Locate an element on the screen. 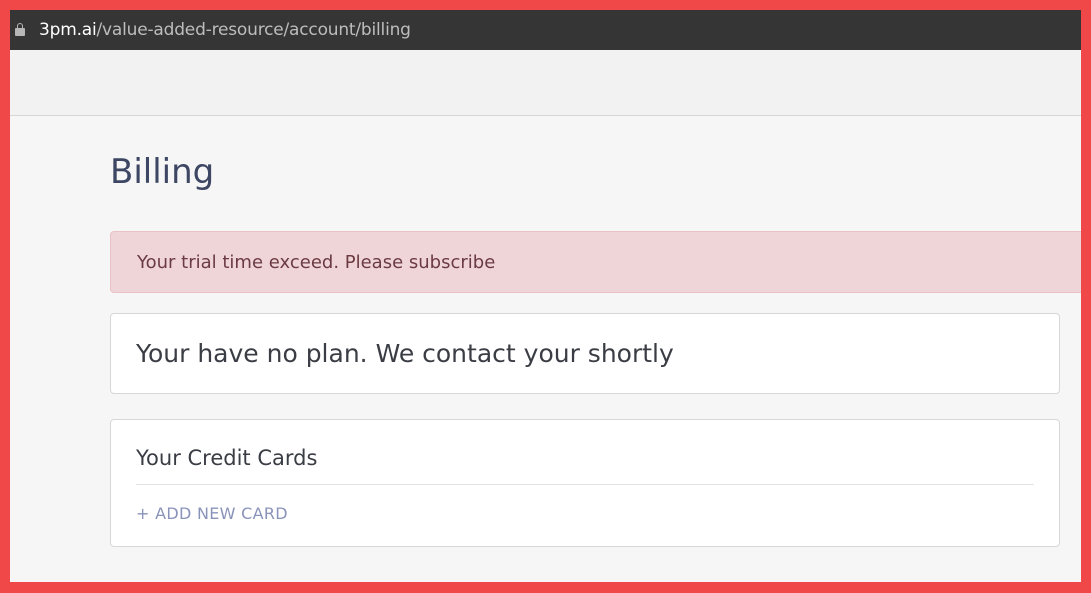  url-domain: 3pm.ai is located at coordinates (68, 30).